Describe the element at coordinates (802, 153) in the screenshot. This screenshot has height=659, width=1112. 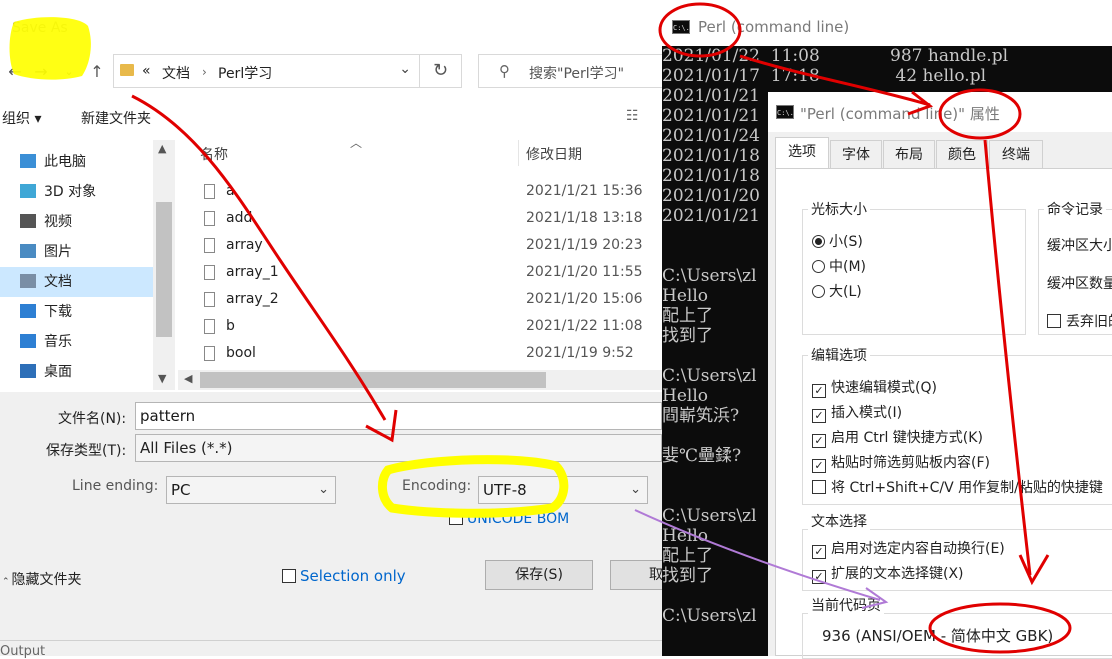
I see `tab-options: 选项` at that location.